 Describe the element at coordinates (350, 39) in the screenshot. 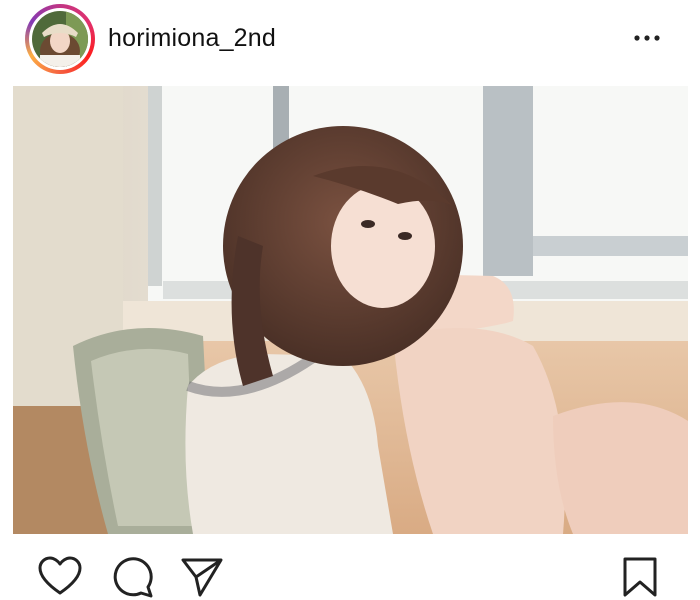

I see `post-header: horimiona_2nd` at that location.